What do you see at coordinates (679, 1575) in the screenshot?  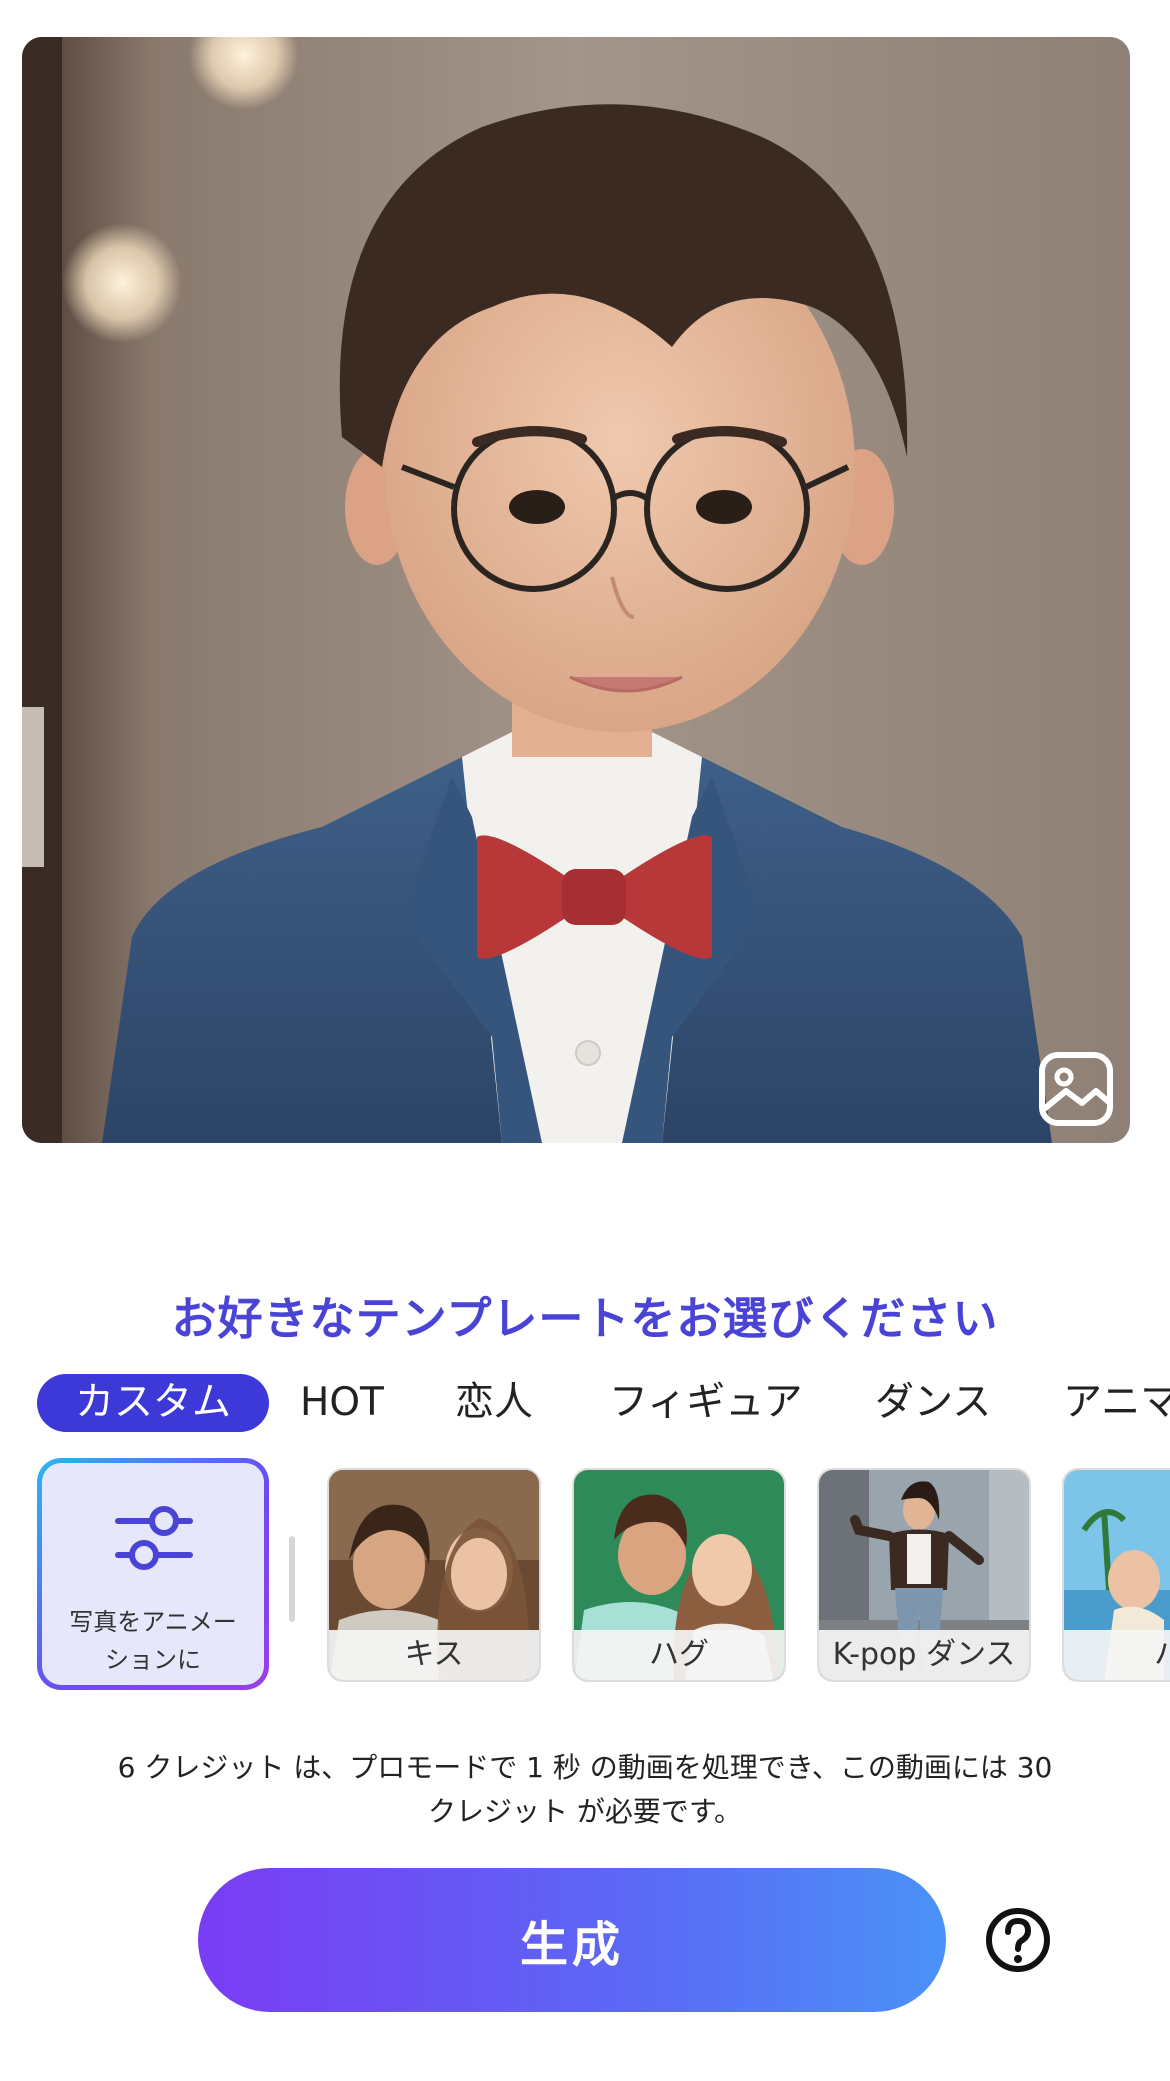 I see `template-card-hug: ハグ` at bounding box center [679, 1575].